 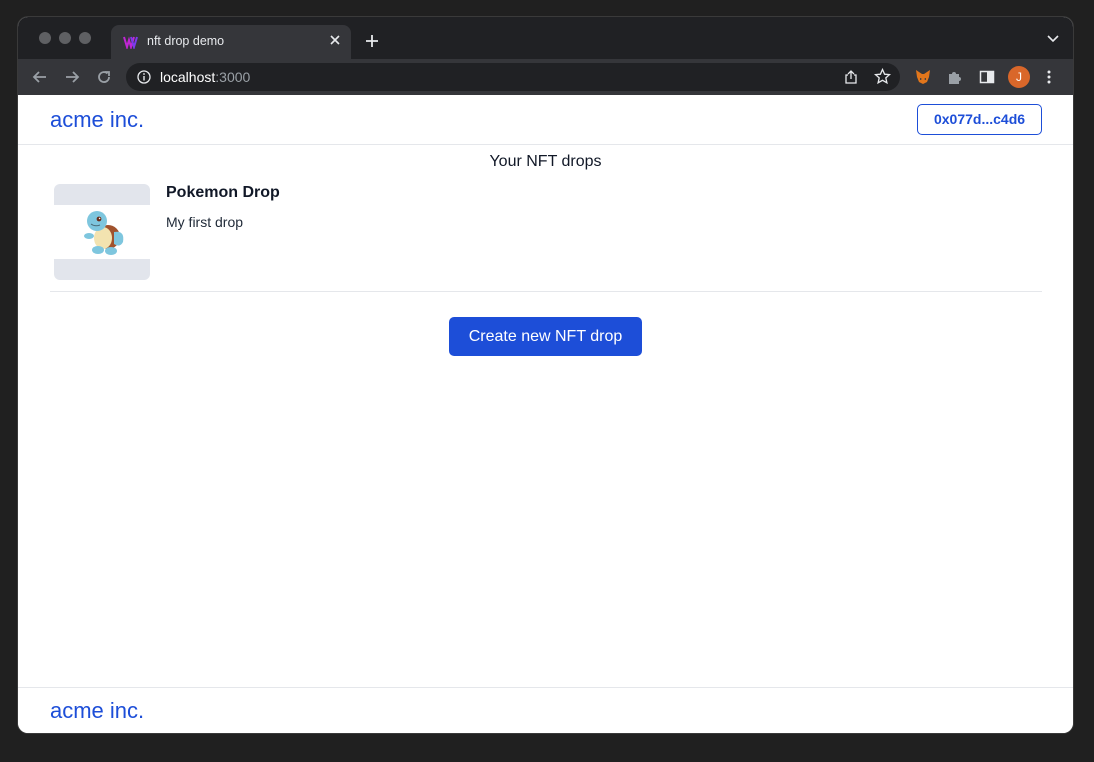 What do you see at coordinates (97, 120) in the screenshot?
I see `brand-logo: acme inc.` at bounding box center [97, 120].